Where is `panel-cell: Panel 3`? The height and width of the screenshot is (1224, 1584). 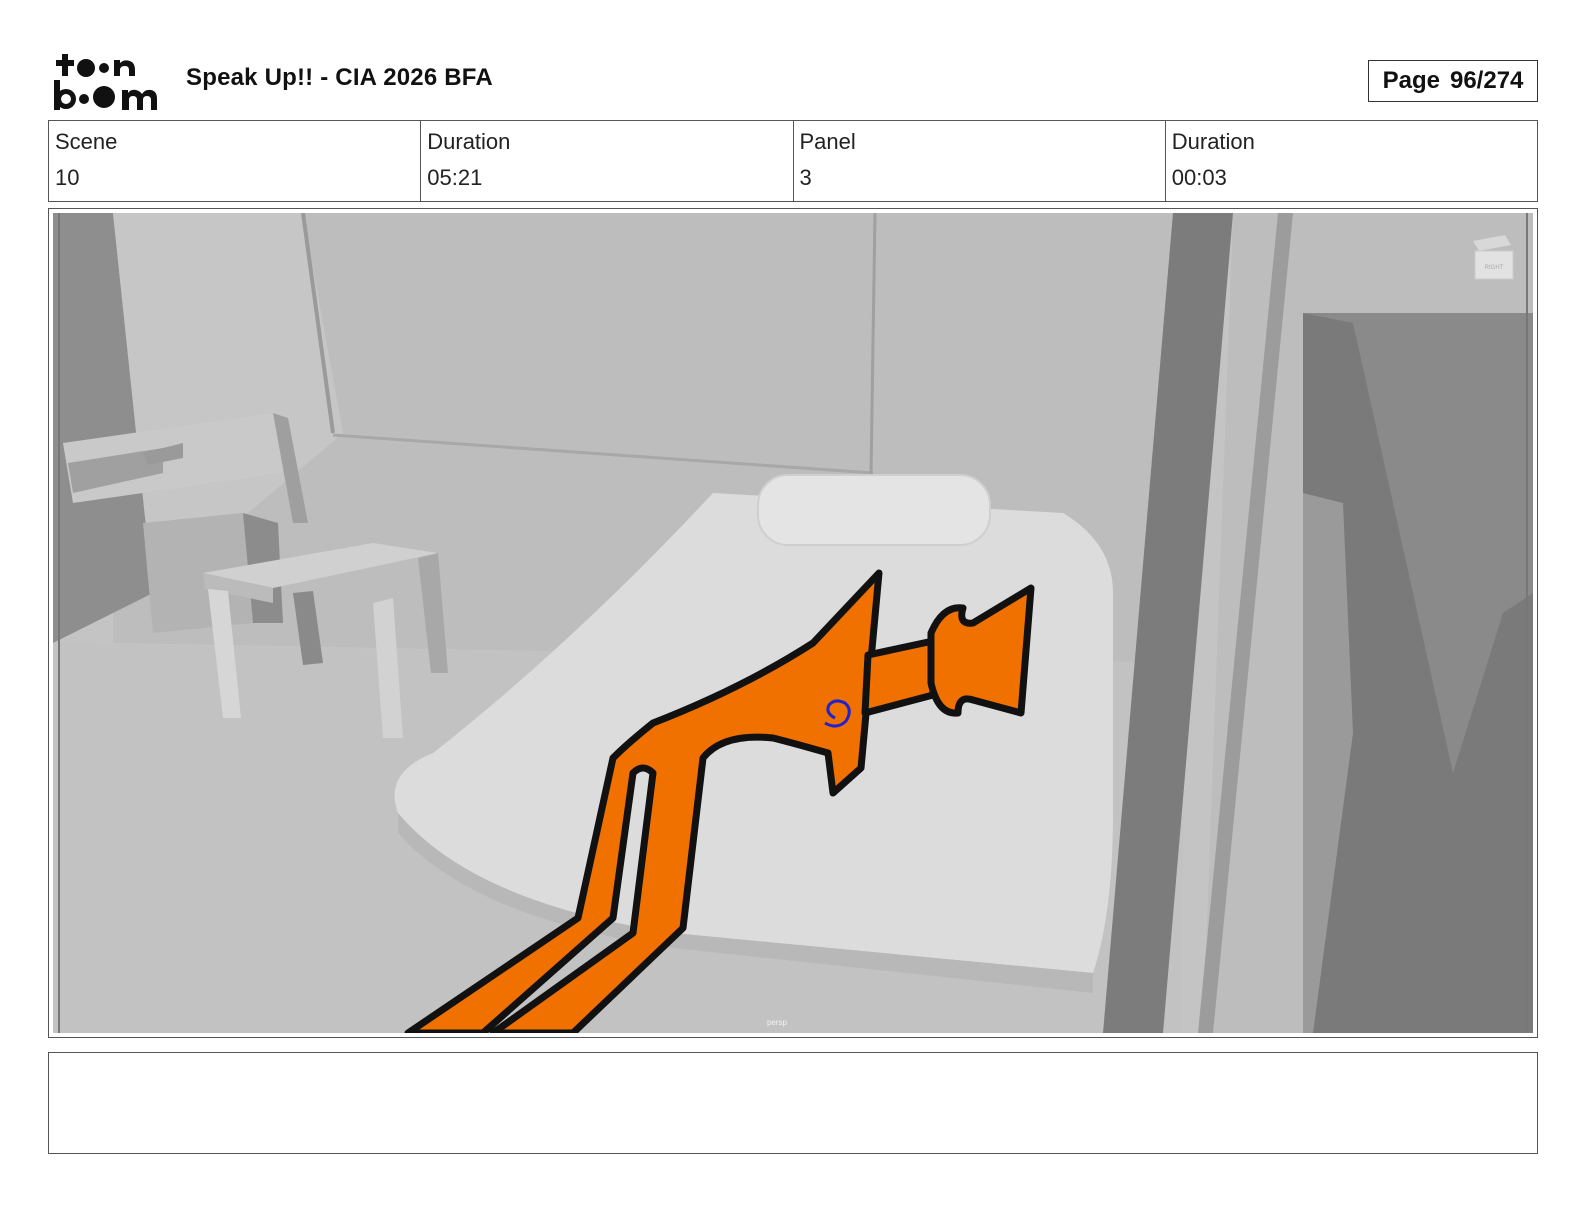
panel-cell: Panel 3 is located at coordinates (980, 161).